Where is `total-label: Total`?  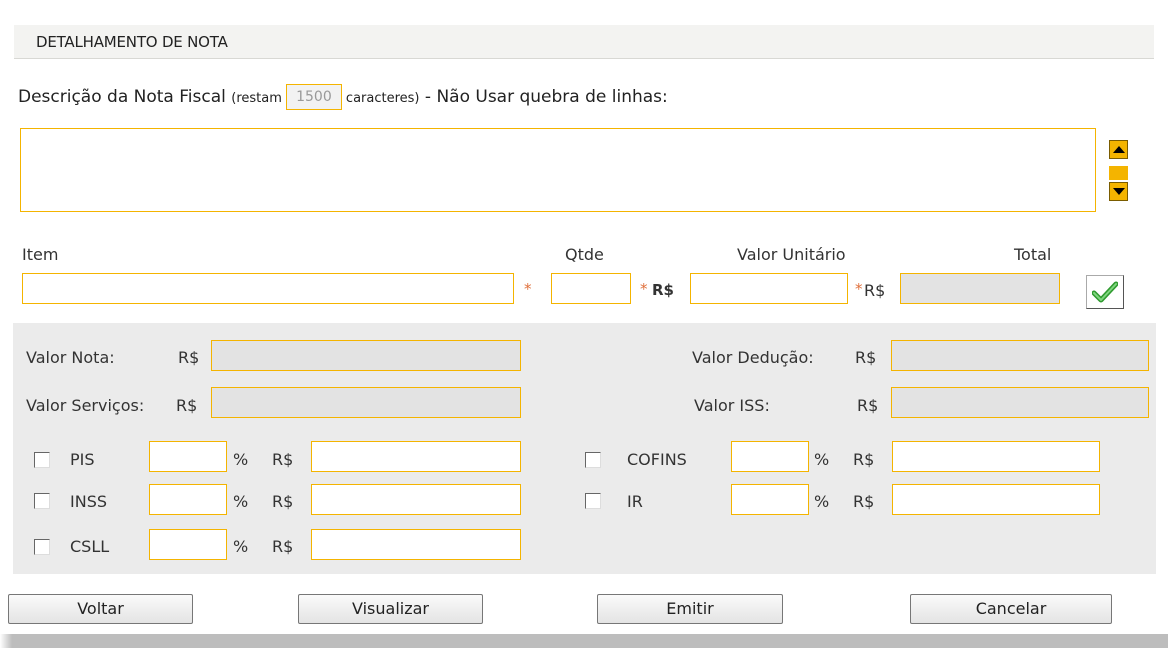 total-label: Total is located at coordinates (1033, 254).